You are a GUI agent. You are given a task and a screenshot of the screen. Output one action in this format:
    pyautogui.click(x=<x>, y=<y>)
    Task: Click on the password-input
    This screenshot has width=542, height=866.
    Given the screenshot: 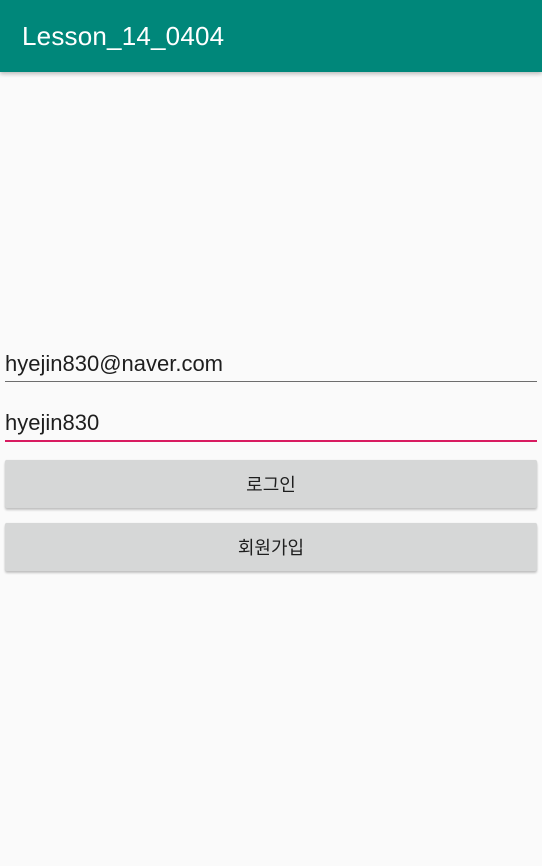 What is the action you would take?
    pyautogui.click(x=271, y=423)
    